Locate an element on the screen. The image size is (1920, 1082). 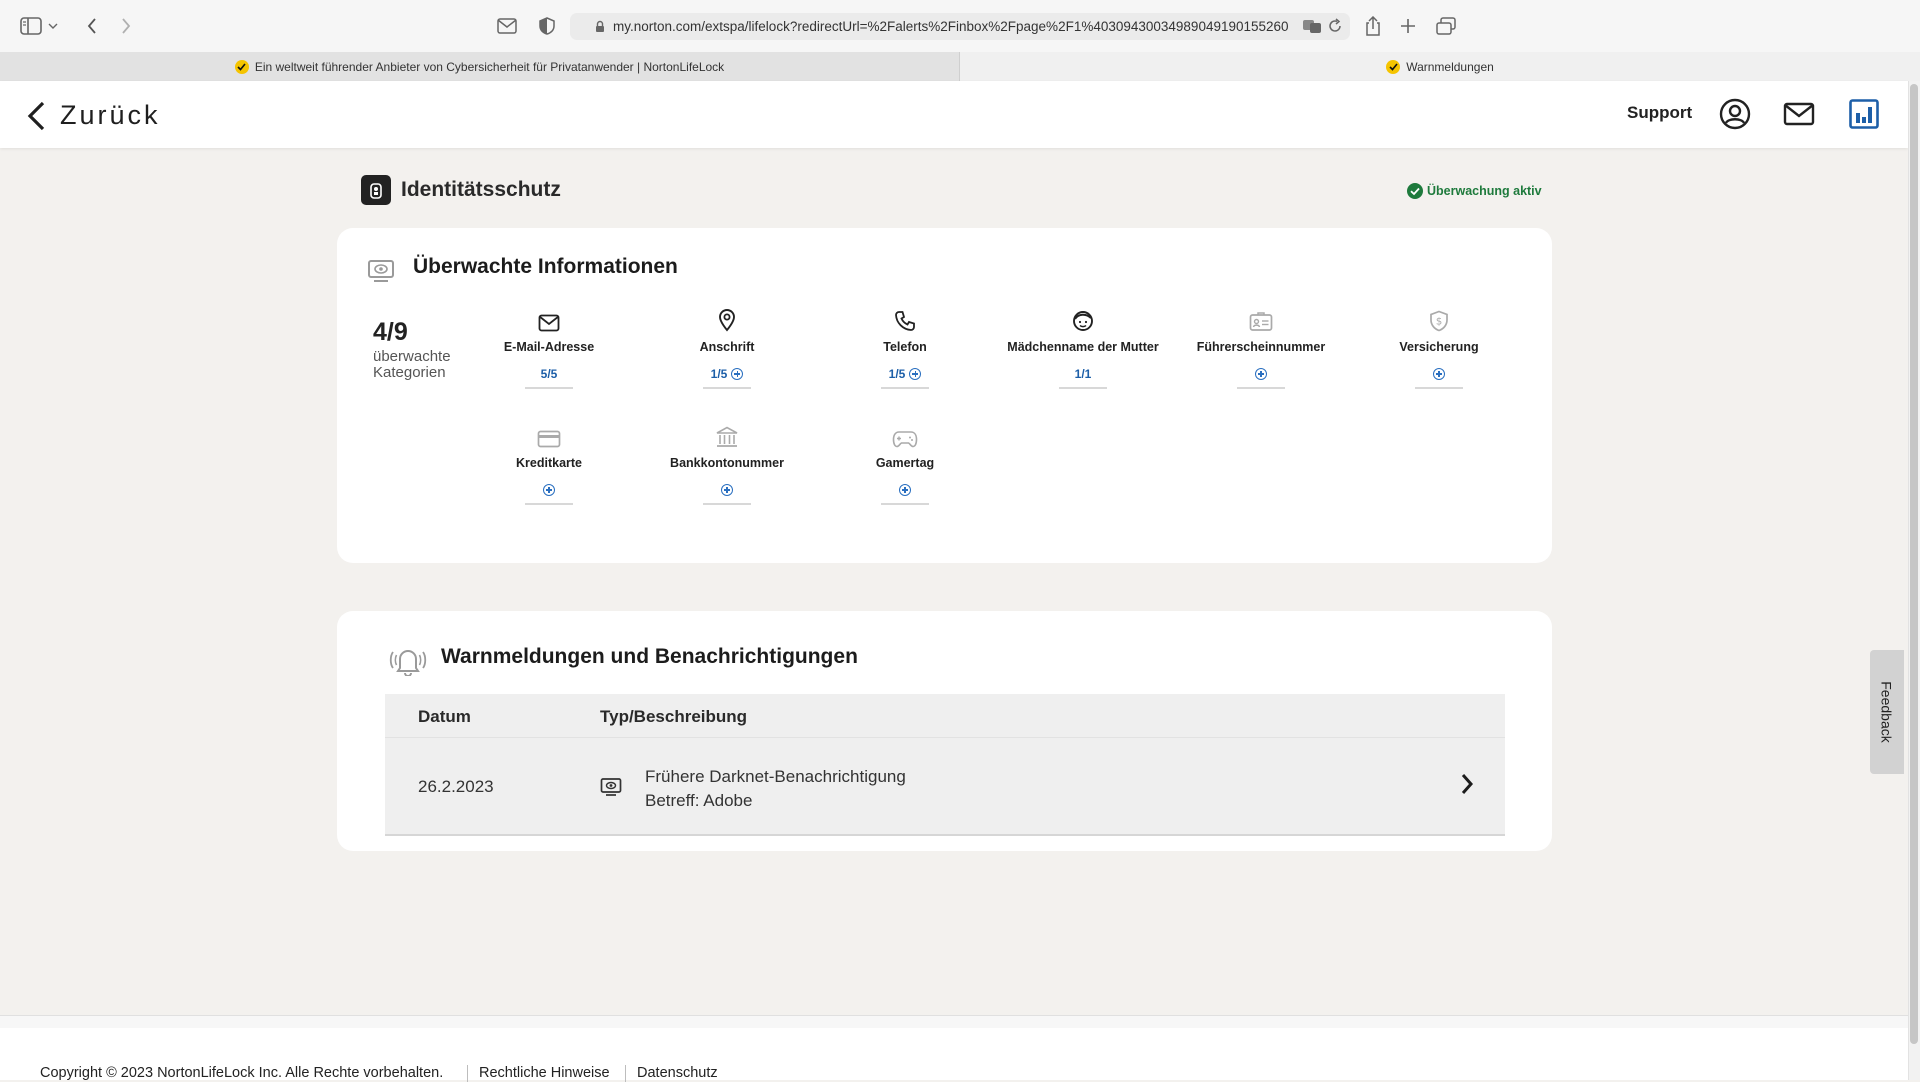
tab-label: Warnmeldungen is located at coordinates (1450, 66).